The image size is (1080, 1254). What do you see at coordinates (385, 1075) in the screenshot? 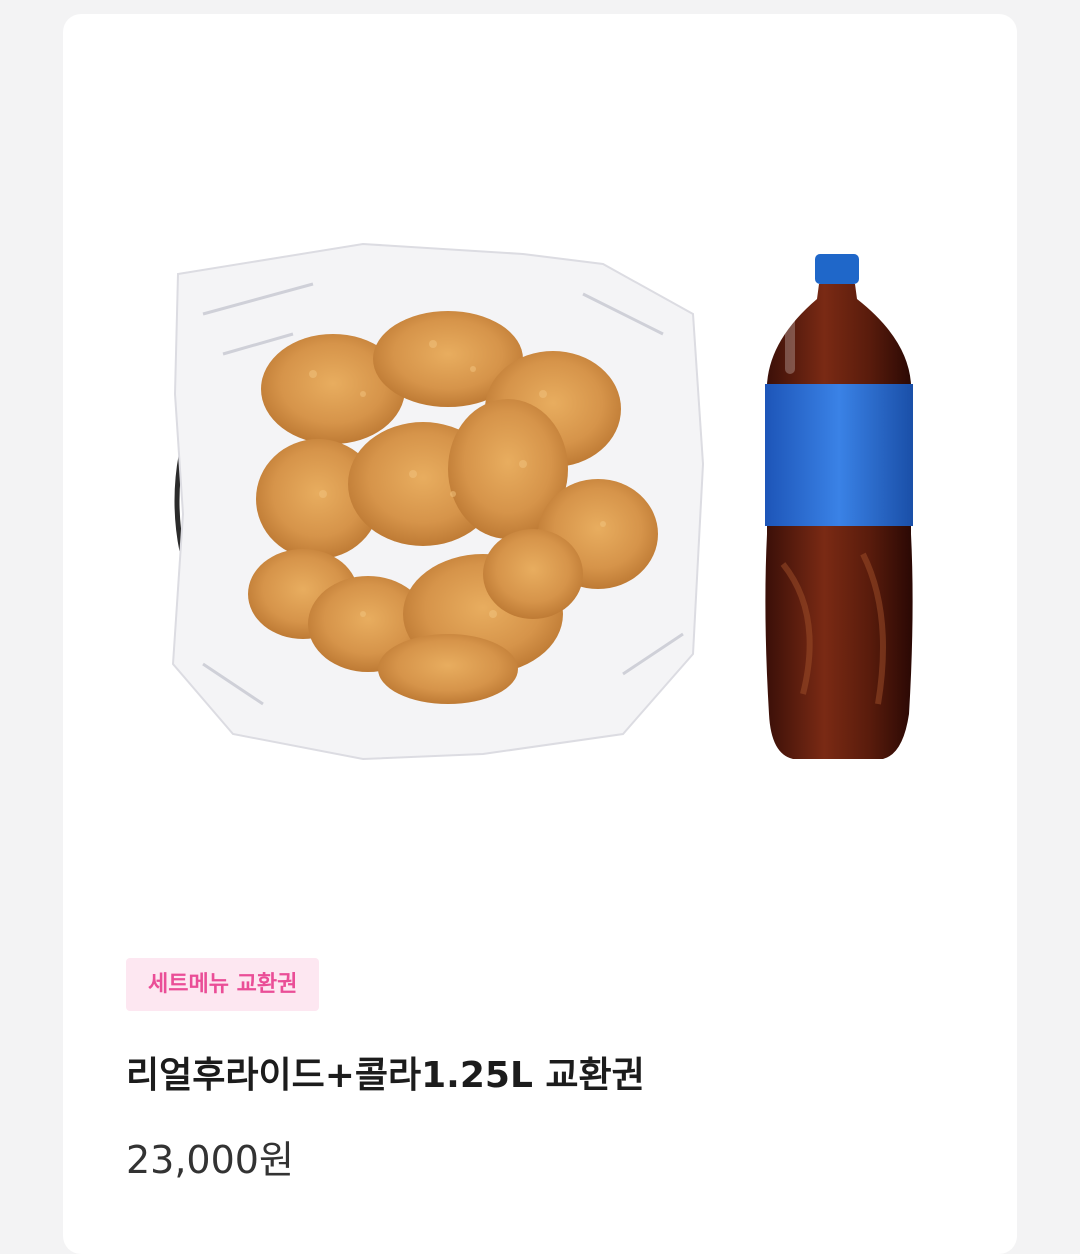
I see `product-title: 리얼후라이드+콜라1.25L 교환권` at bounding box center [385, 1075].